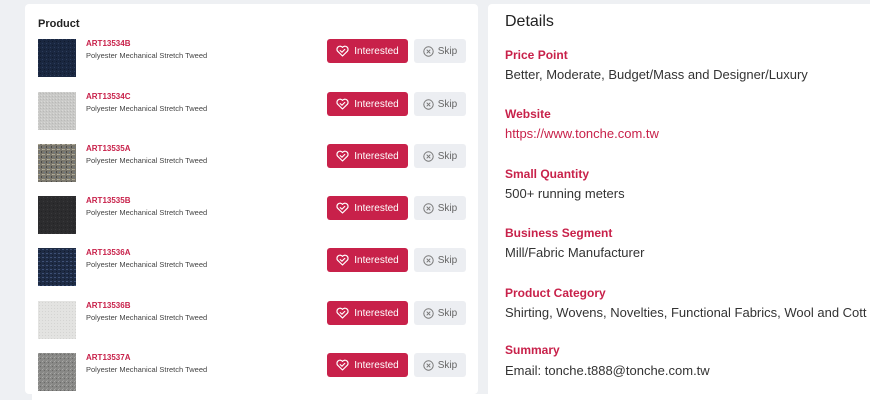  I want to click on product-code: ART13536B, so click(108, 305).